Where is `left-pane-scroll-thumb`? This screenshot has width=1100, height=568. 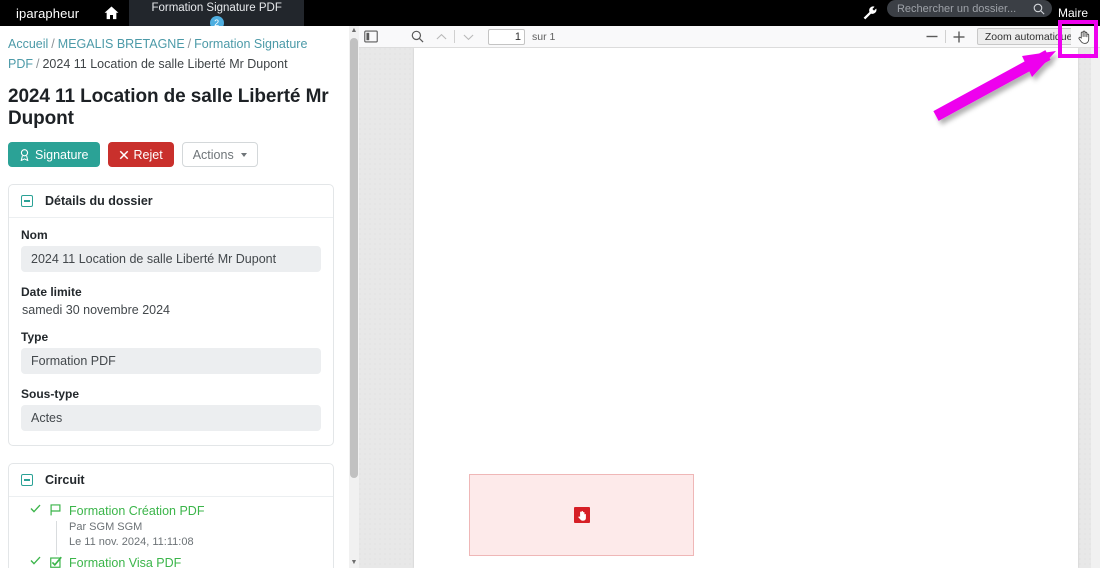 left-pane-scroll-thumb is located at coordinates (354, 258).